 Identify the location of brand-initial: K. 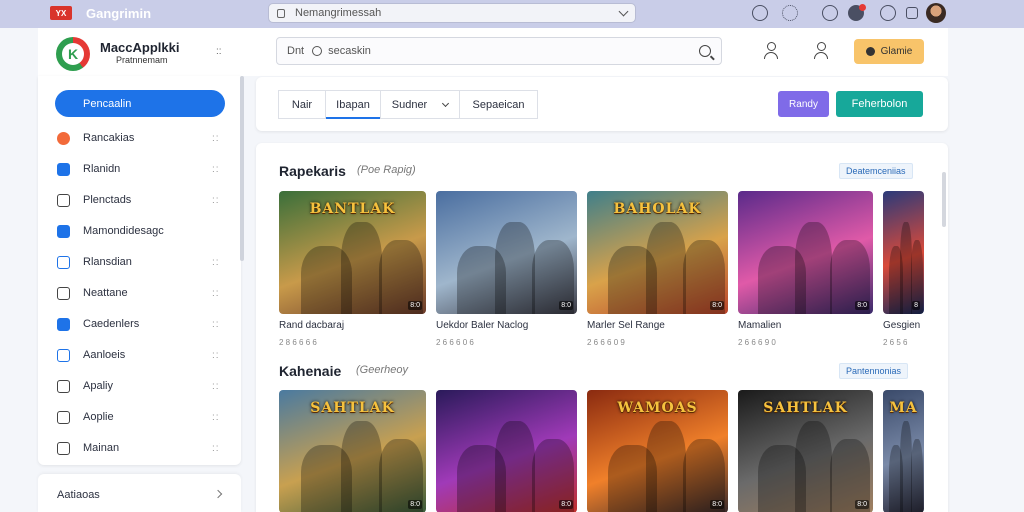
(73, 54).